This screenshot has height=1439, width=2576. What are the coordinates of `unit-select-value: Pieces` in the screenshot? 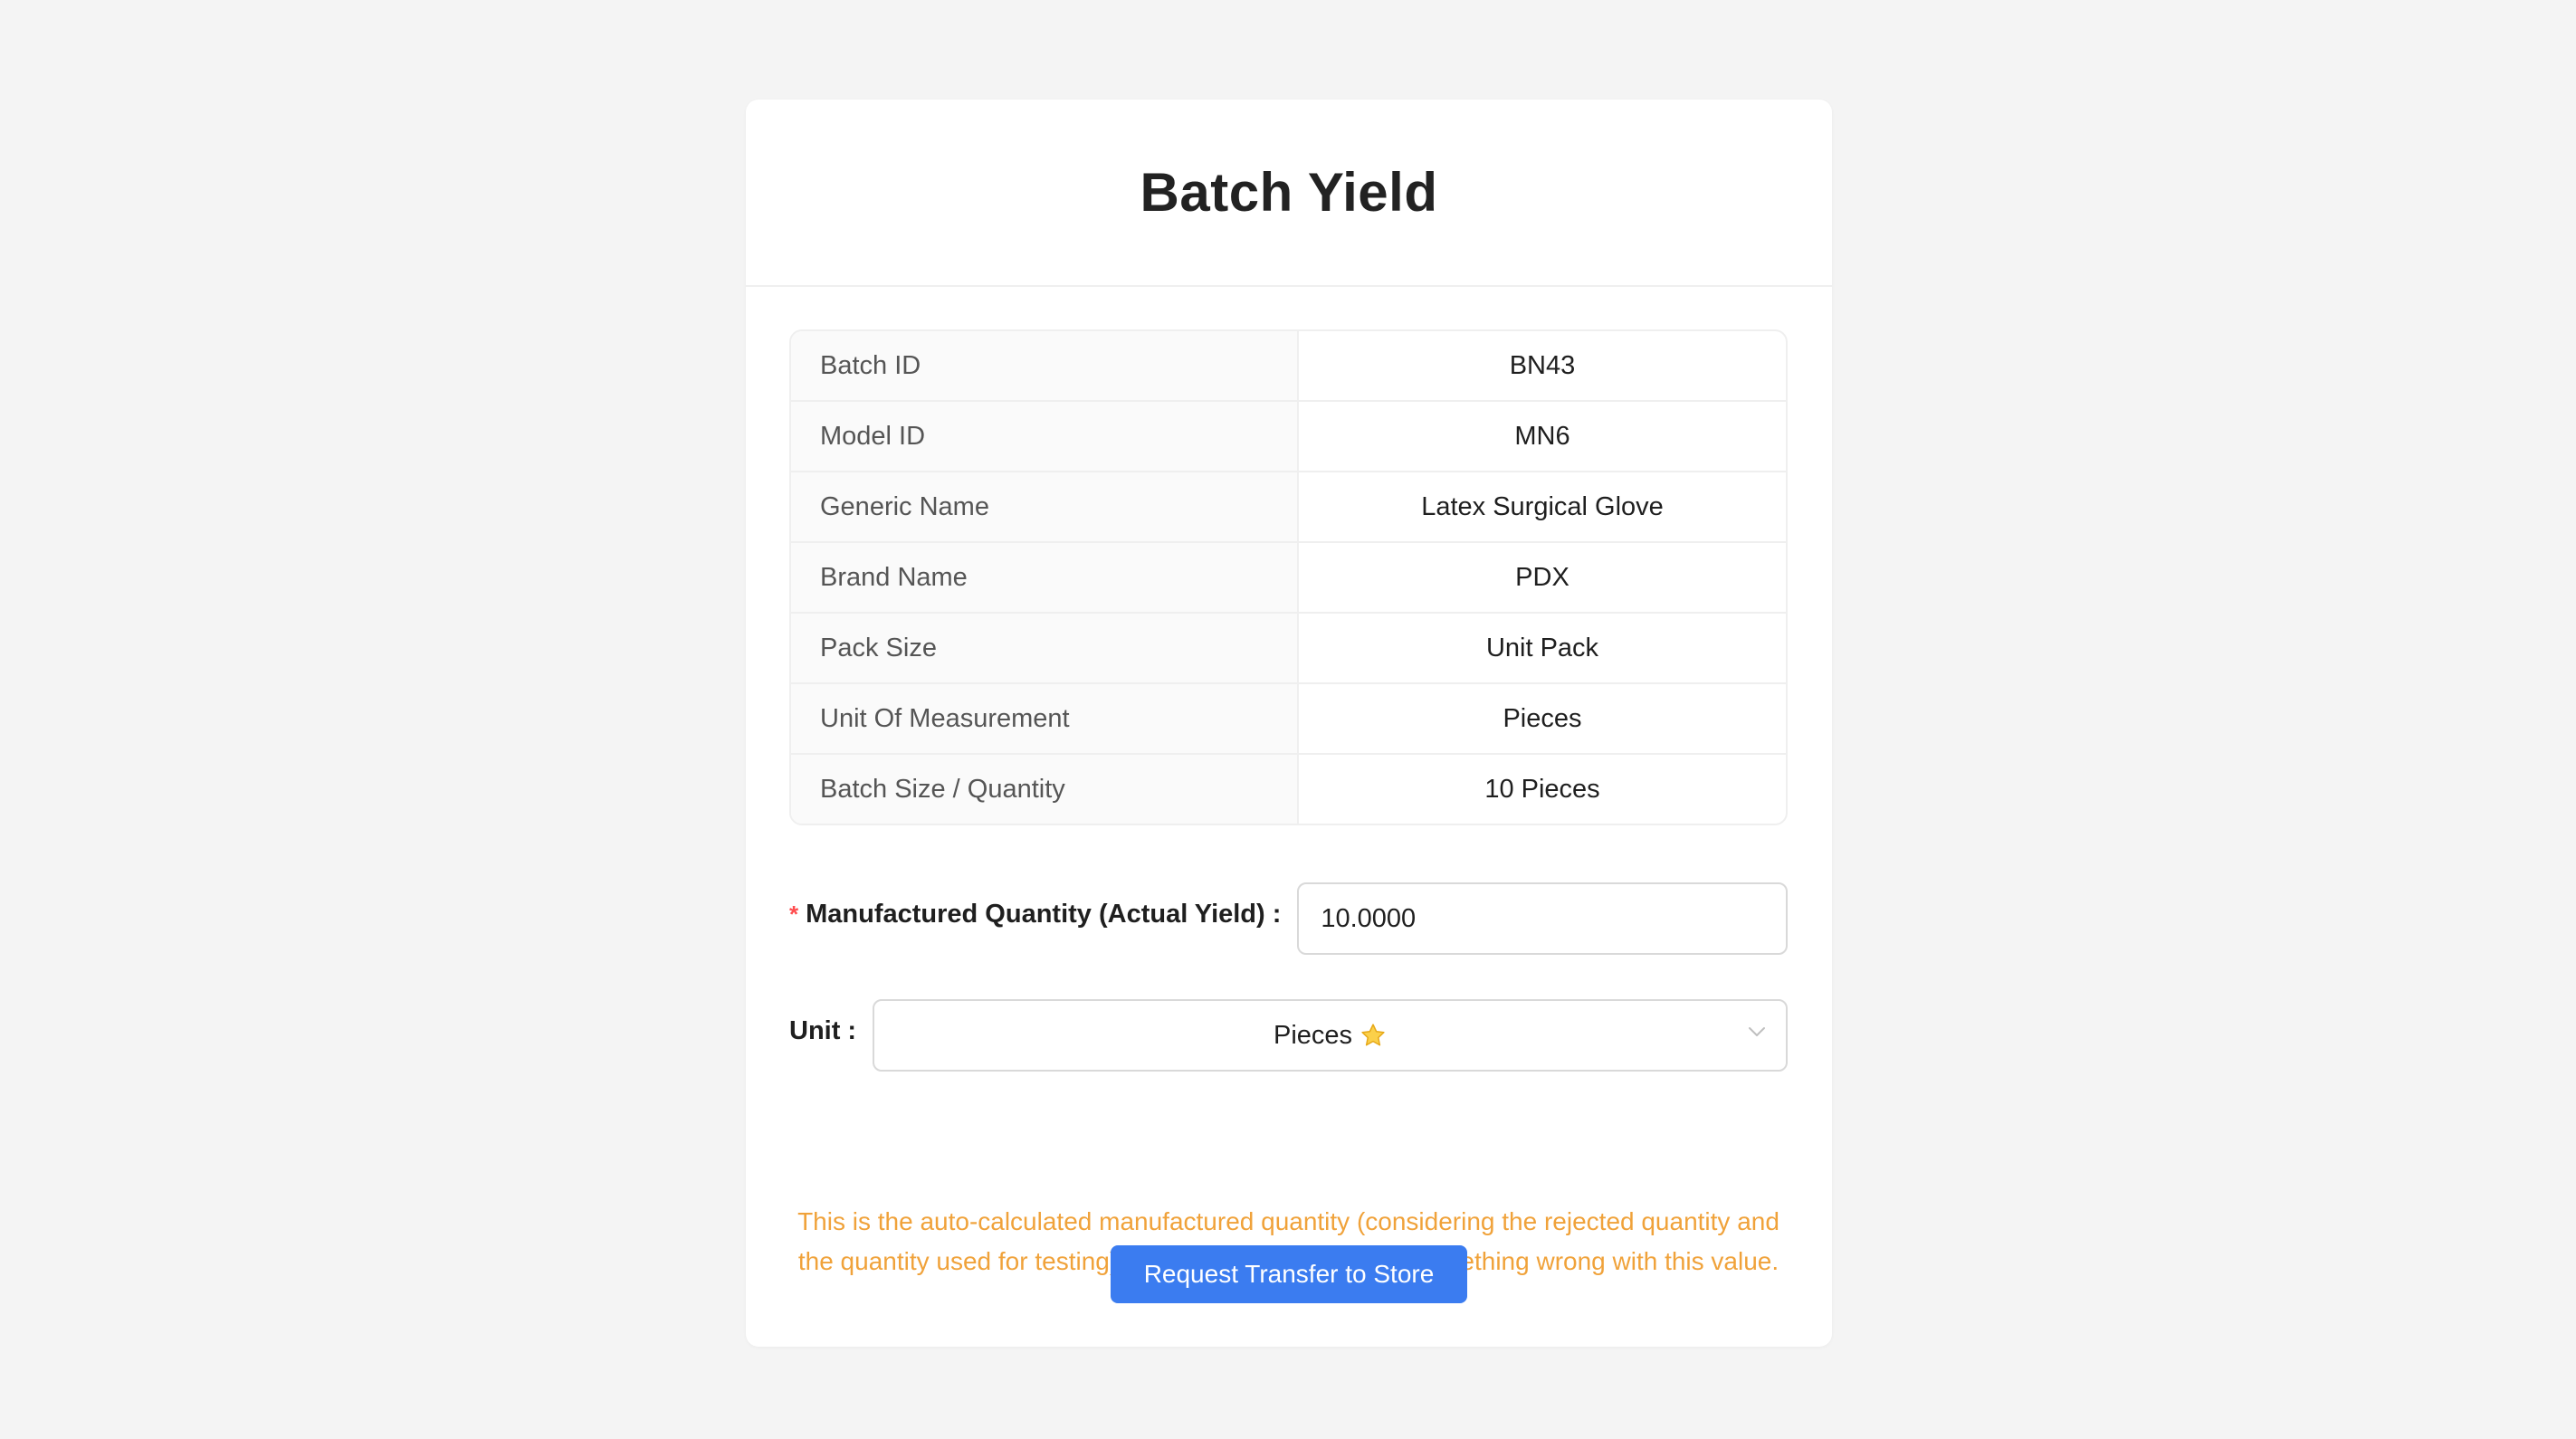 It's located at (1330, 1036).